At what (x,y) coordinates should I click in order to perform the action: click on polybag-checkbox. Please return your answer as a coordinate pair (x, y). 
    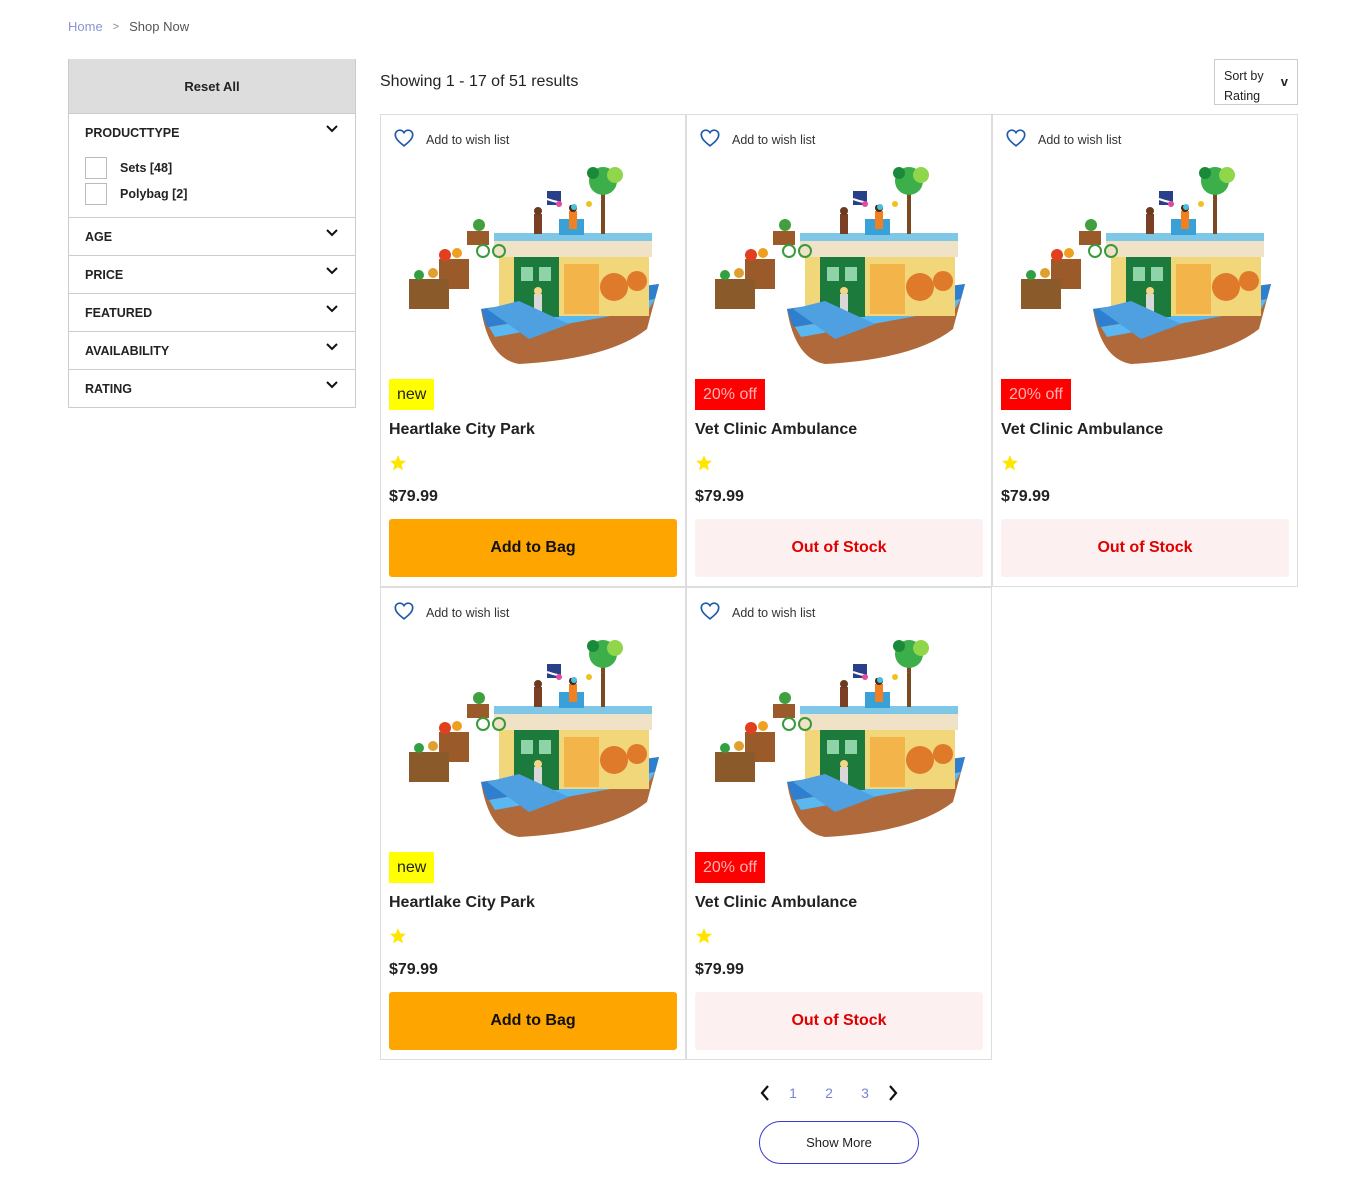
    Looking at the image, I should click on (96, 194).